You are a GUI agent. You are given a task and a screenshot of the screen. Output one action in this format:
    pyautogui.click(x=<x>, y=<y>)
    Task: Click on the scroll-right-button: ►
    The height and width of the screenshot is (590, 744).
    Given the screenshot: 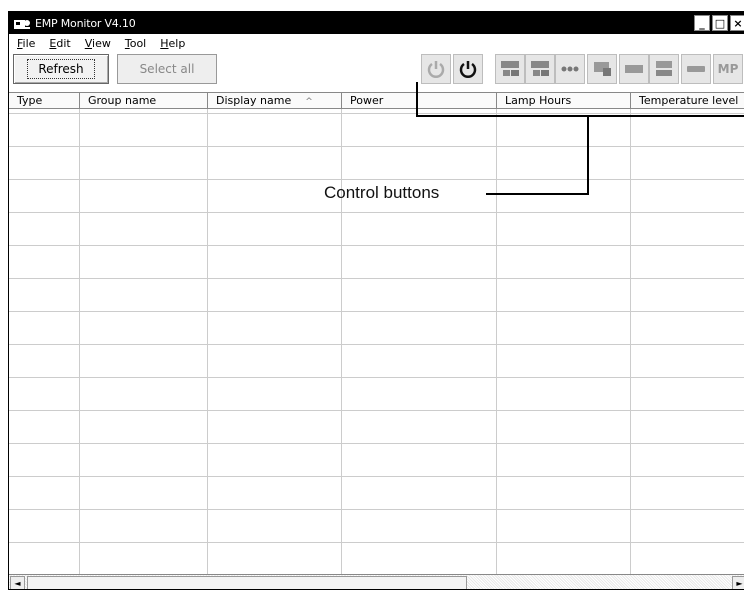 What is the action you would take?
    pyautogui.click(x=738, y=582)
    